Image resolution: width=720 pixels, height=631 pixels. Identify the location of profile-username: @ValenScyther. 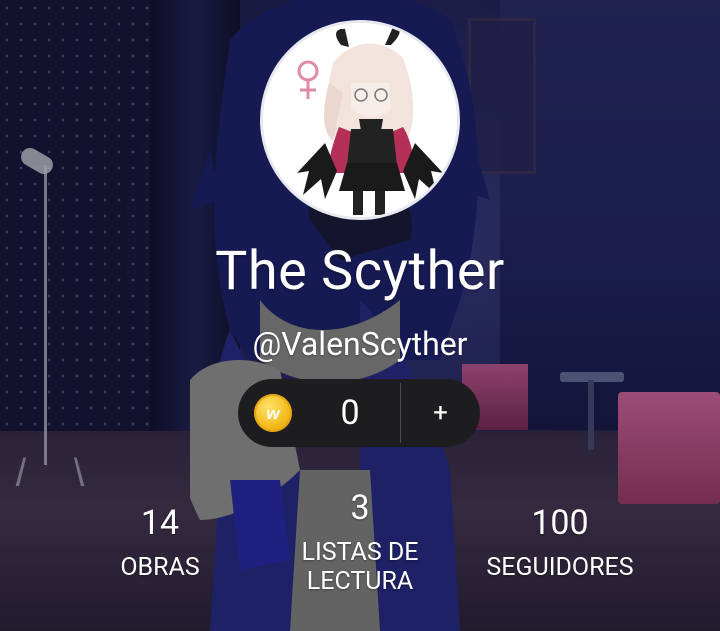
(360, 344).